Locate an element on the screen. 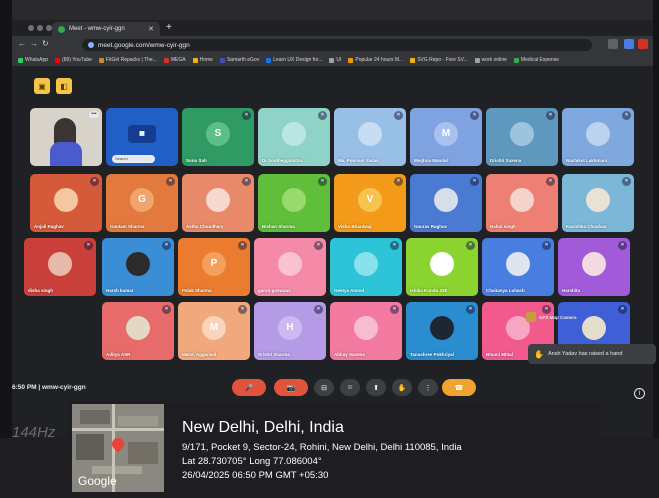 The image size is (659, 498). nav-buttons: ←→↻ is located at coordinates (35, 43).